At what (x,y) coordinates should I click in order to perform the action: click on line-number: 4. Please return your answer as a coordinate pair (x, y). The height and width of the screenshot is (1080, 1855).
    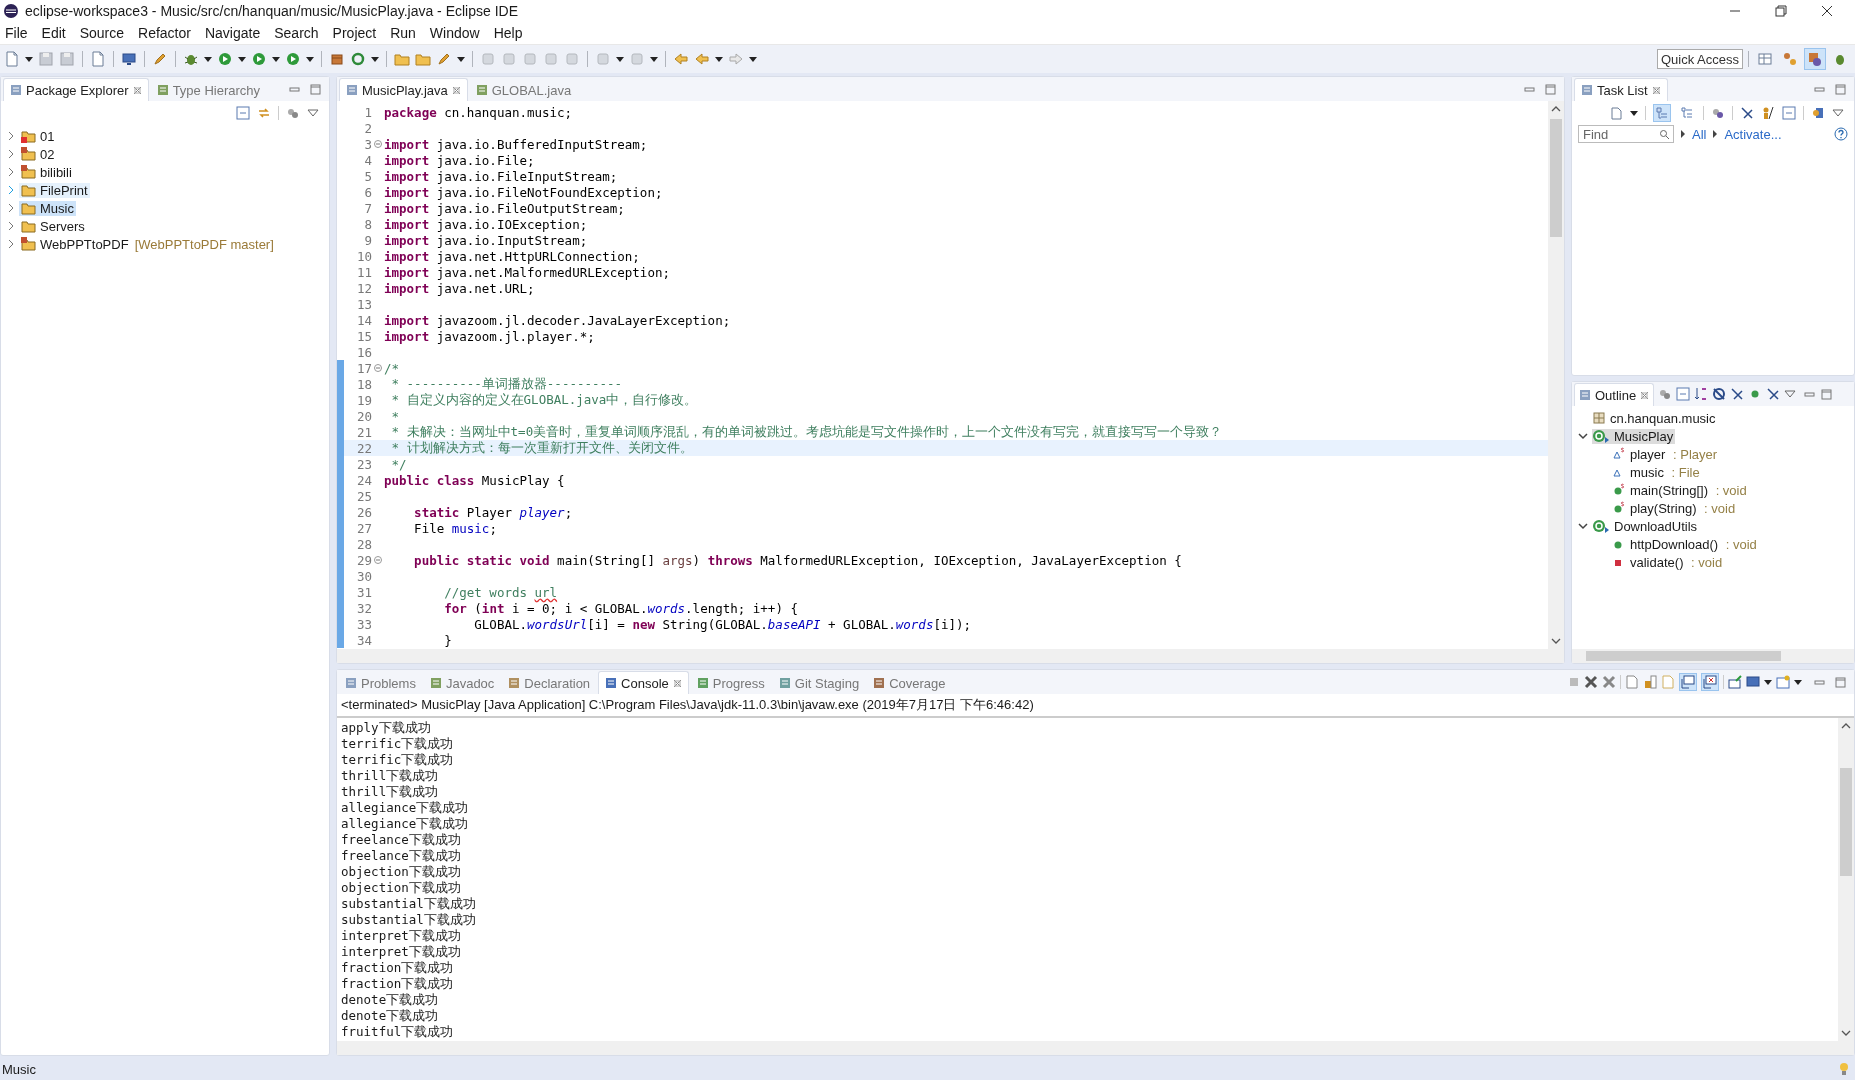
    Looking at the image, I should click on (367, 160).